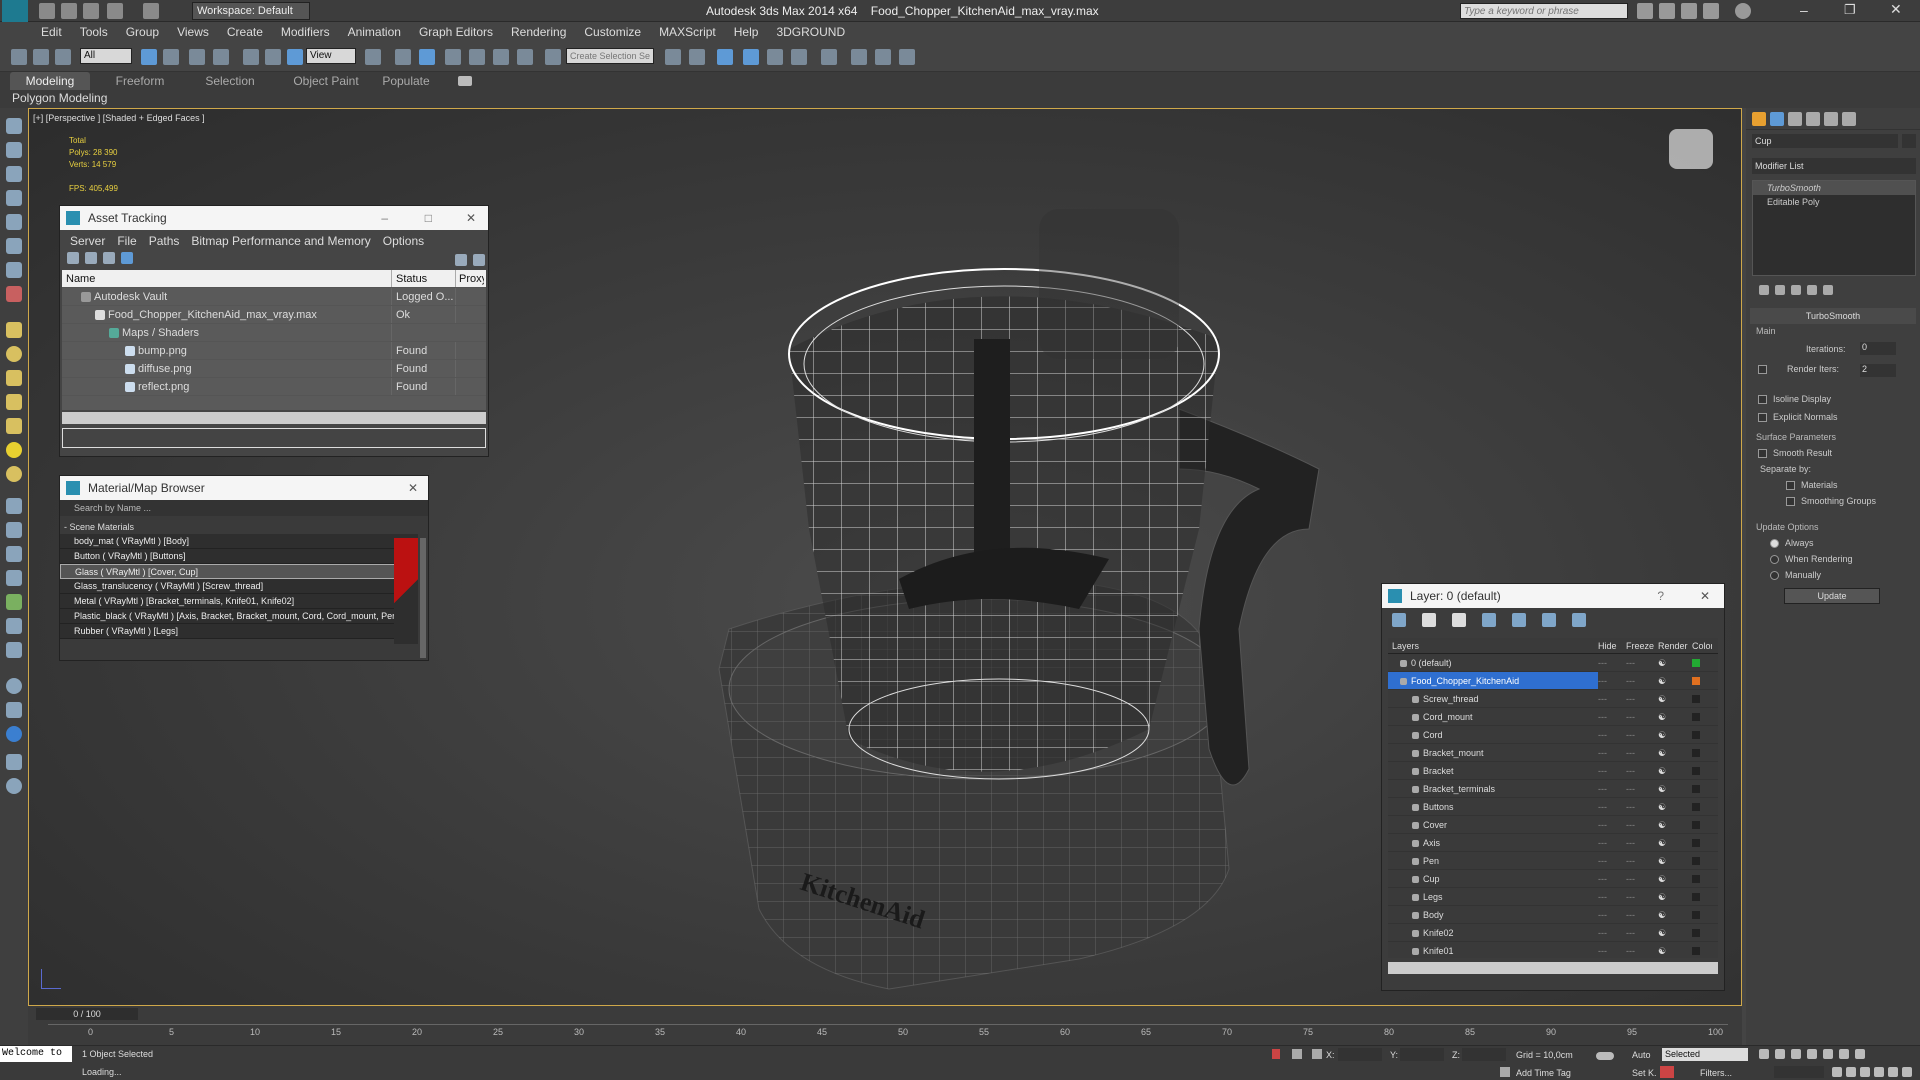 This screenshot has width=1920, height=1080. What do you see at coordinates (1865, 1072) in the screenshot?
I see `fov-icon` at bounding box center [1865, 1072].